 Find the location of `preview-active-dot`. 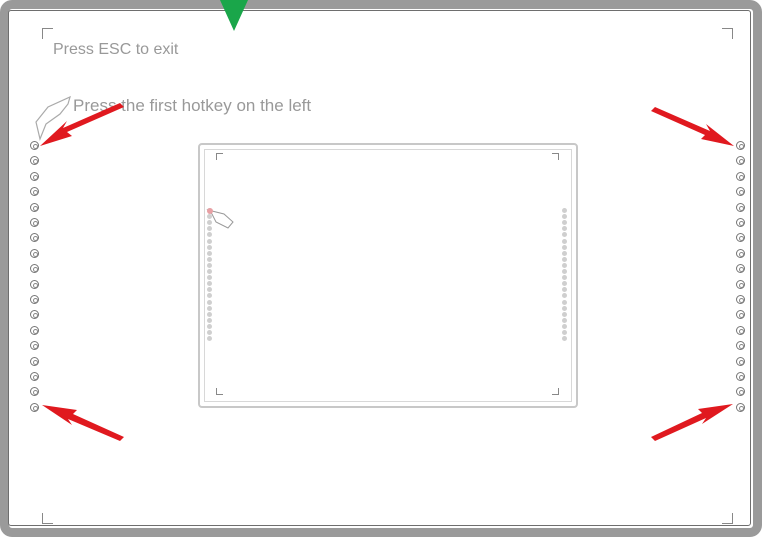

preview-active-dot is located at coordinates (210, 211).